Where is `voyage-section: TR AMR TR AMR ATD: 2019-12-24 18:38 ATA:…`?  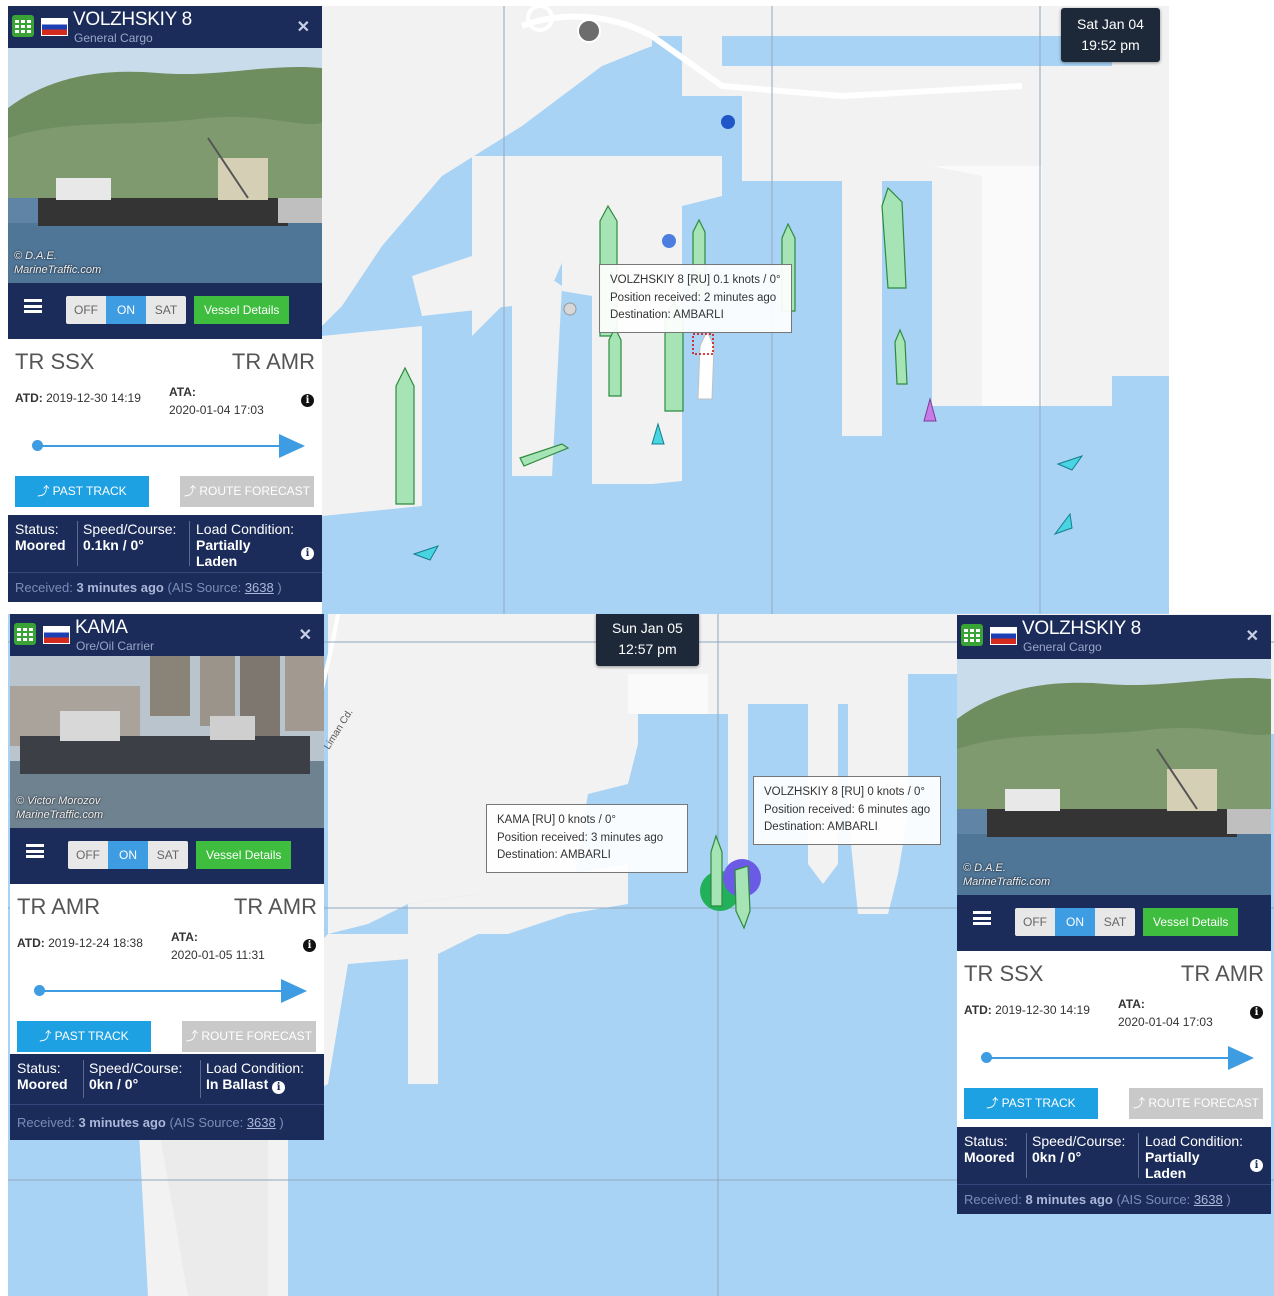
voyage-section: TR AMR TR AMR ATD: 2019-12-24 18:38 ATA:… is located at coordinates (167, 969).